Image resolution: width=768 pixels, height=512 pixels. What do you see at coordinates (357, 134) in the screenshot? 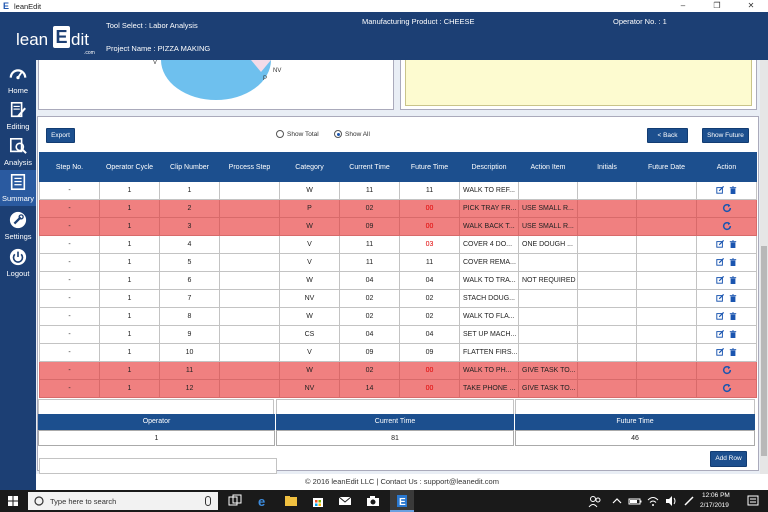
I see `show-all-label: Show All` at bounding box center [357, 134].